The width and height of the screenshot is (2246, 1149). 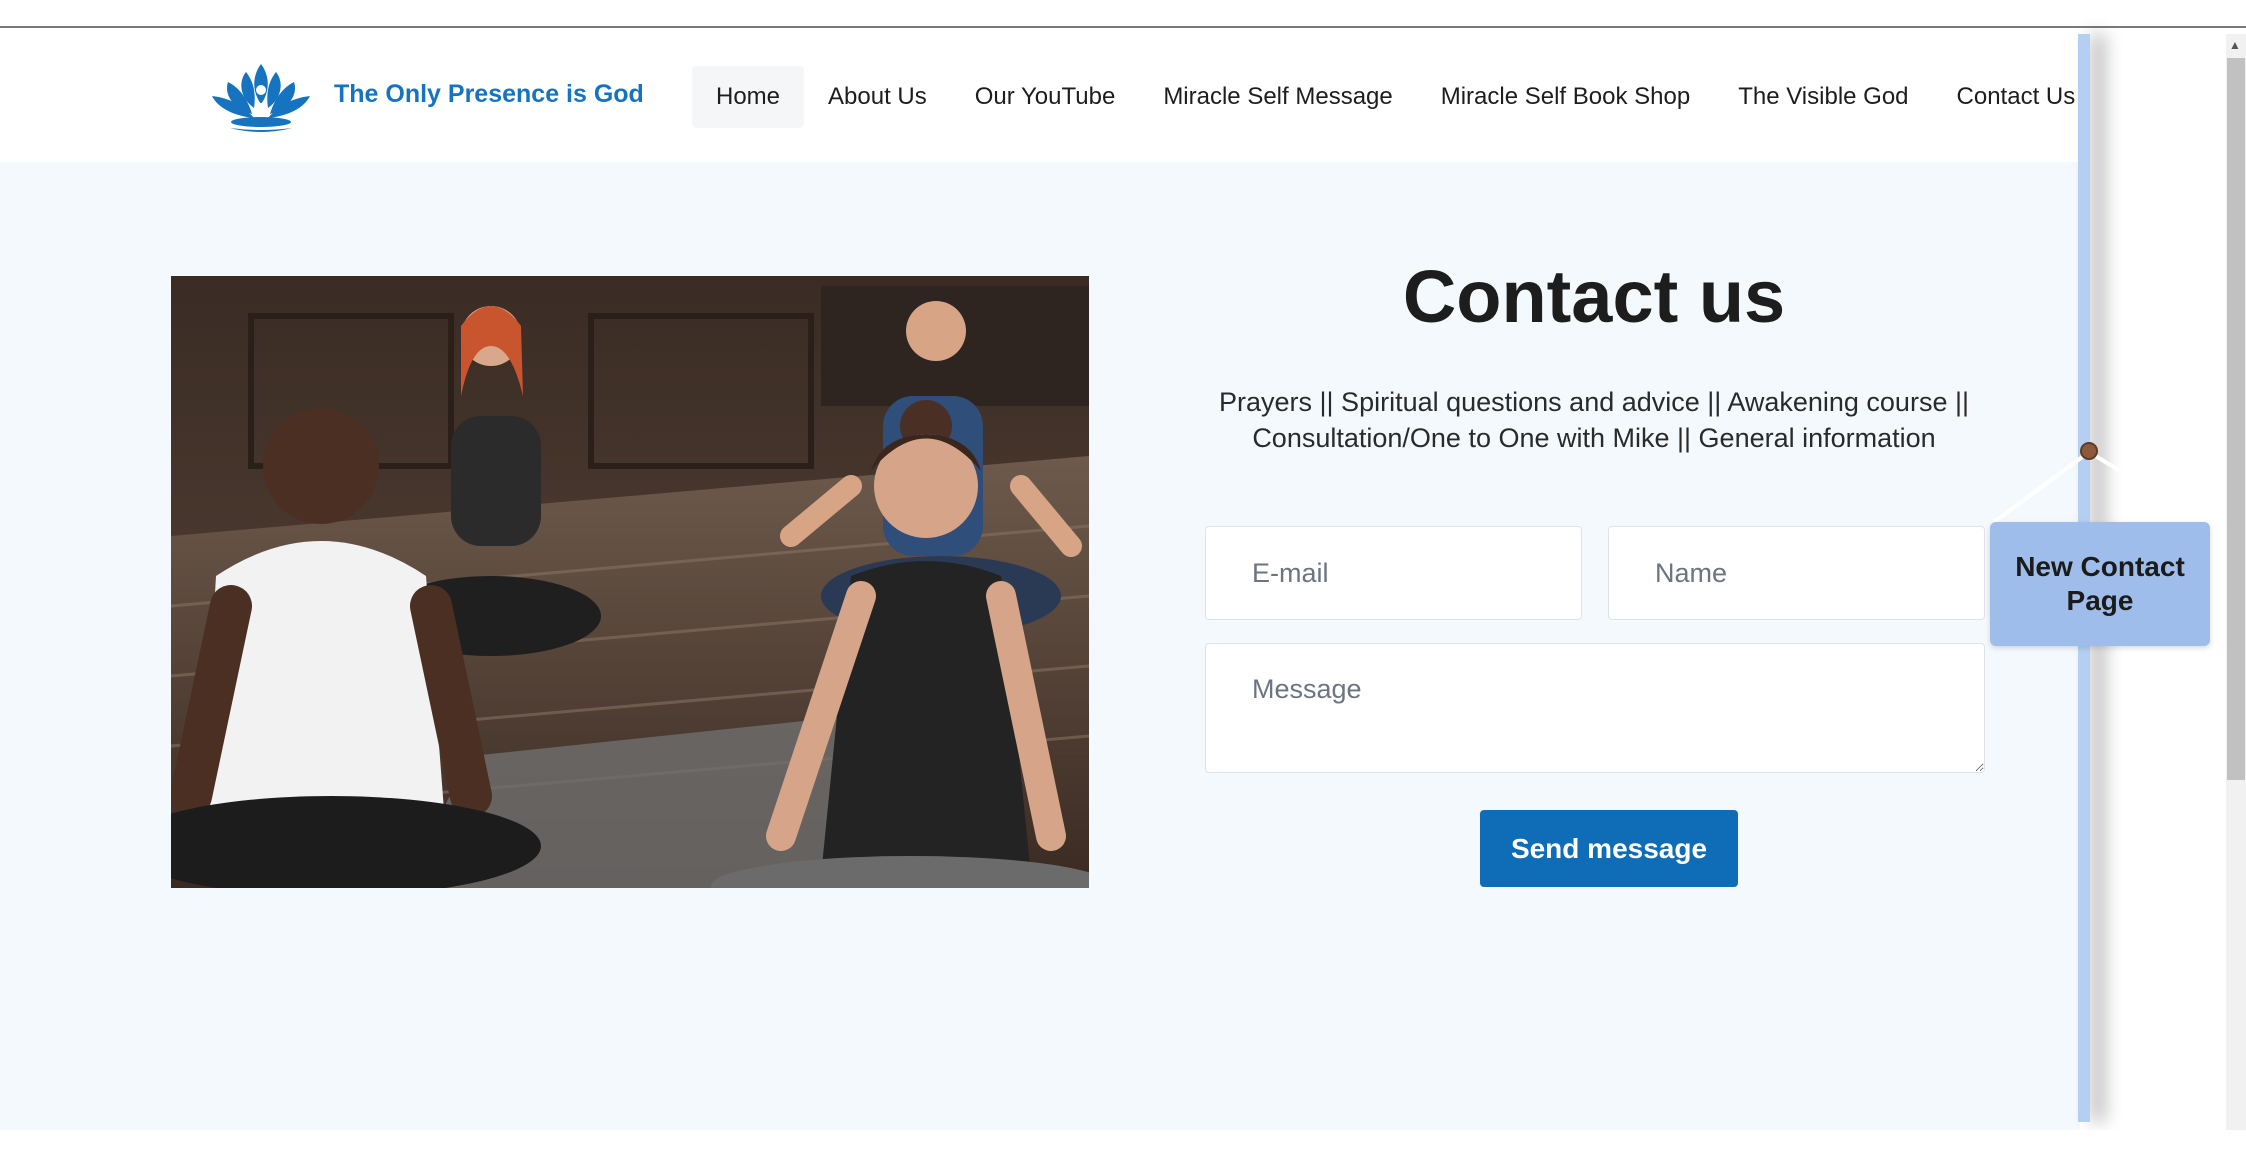 I want to click on nav-our-youtube: Our YouTube, so click(x=1045, y=97).